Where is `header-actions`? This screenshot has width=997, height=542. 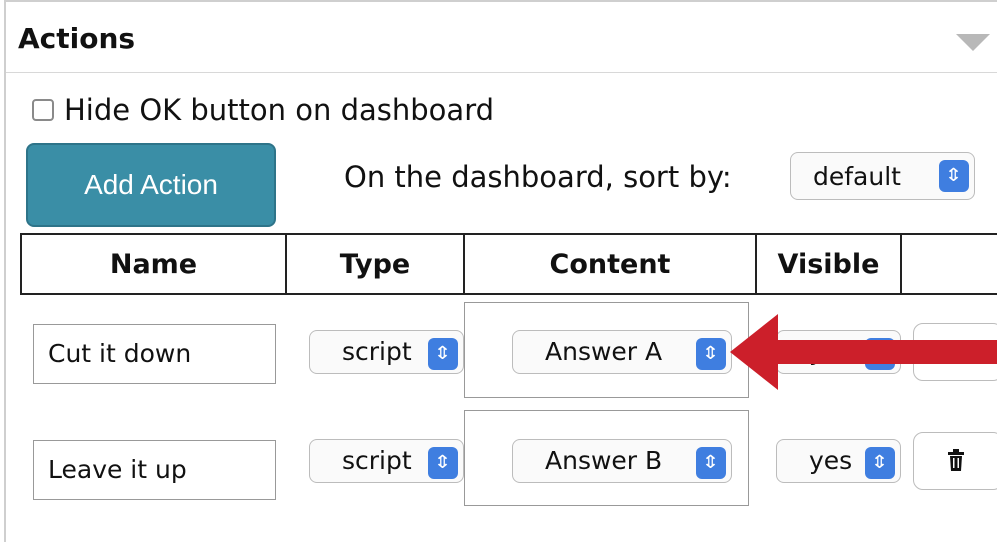
header-actions is located at coordinates (948, 264).